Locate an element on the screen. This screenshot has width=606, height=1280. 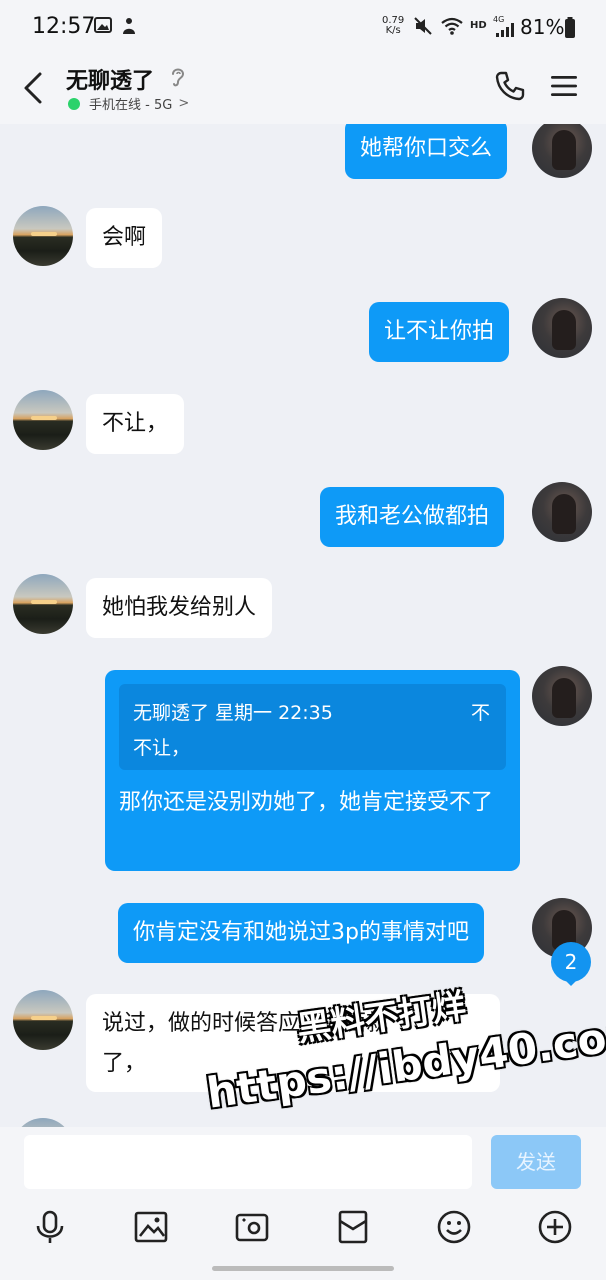
message-input is located at coordinates (248, 1162).